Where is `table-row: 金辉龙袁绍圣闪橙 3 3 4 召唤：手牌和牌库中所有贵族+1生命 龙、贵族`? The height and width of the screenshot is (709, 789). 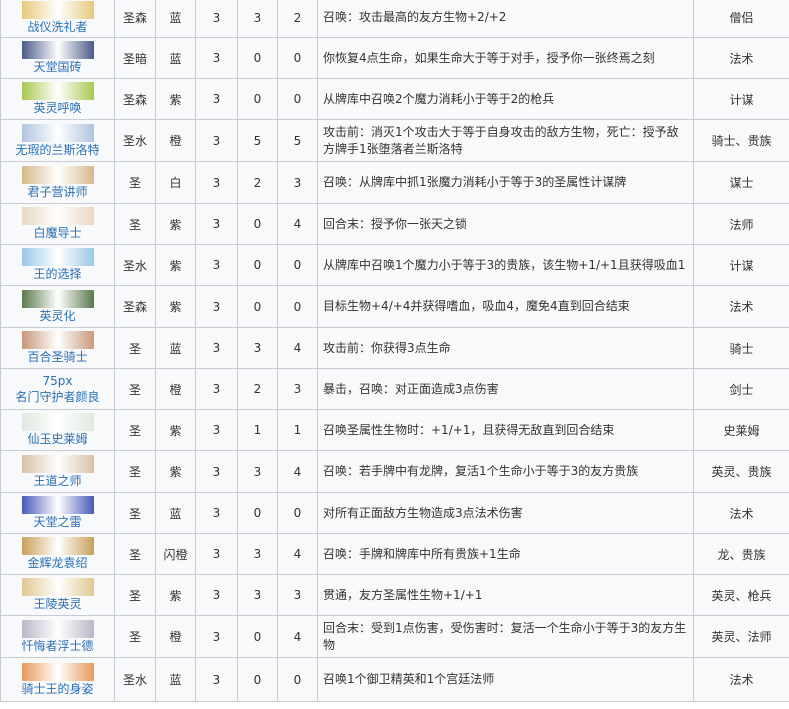
table-row: 金辉龙袁绍圣闪橙 3 3 4 召唤：手牌和牌库中所有贵族+1生命 龙、贵族 is located at coordinates (394, 554).